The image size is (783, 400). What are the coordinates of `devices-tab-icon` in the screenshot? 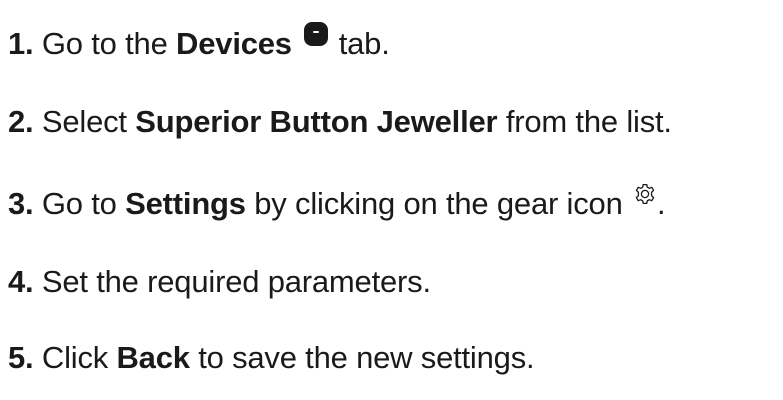 It's located at (316, 34).